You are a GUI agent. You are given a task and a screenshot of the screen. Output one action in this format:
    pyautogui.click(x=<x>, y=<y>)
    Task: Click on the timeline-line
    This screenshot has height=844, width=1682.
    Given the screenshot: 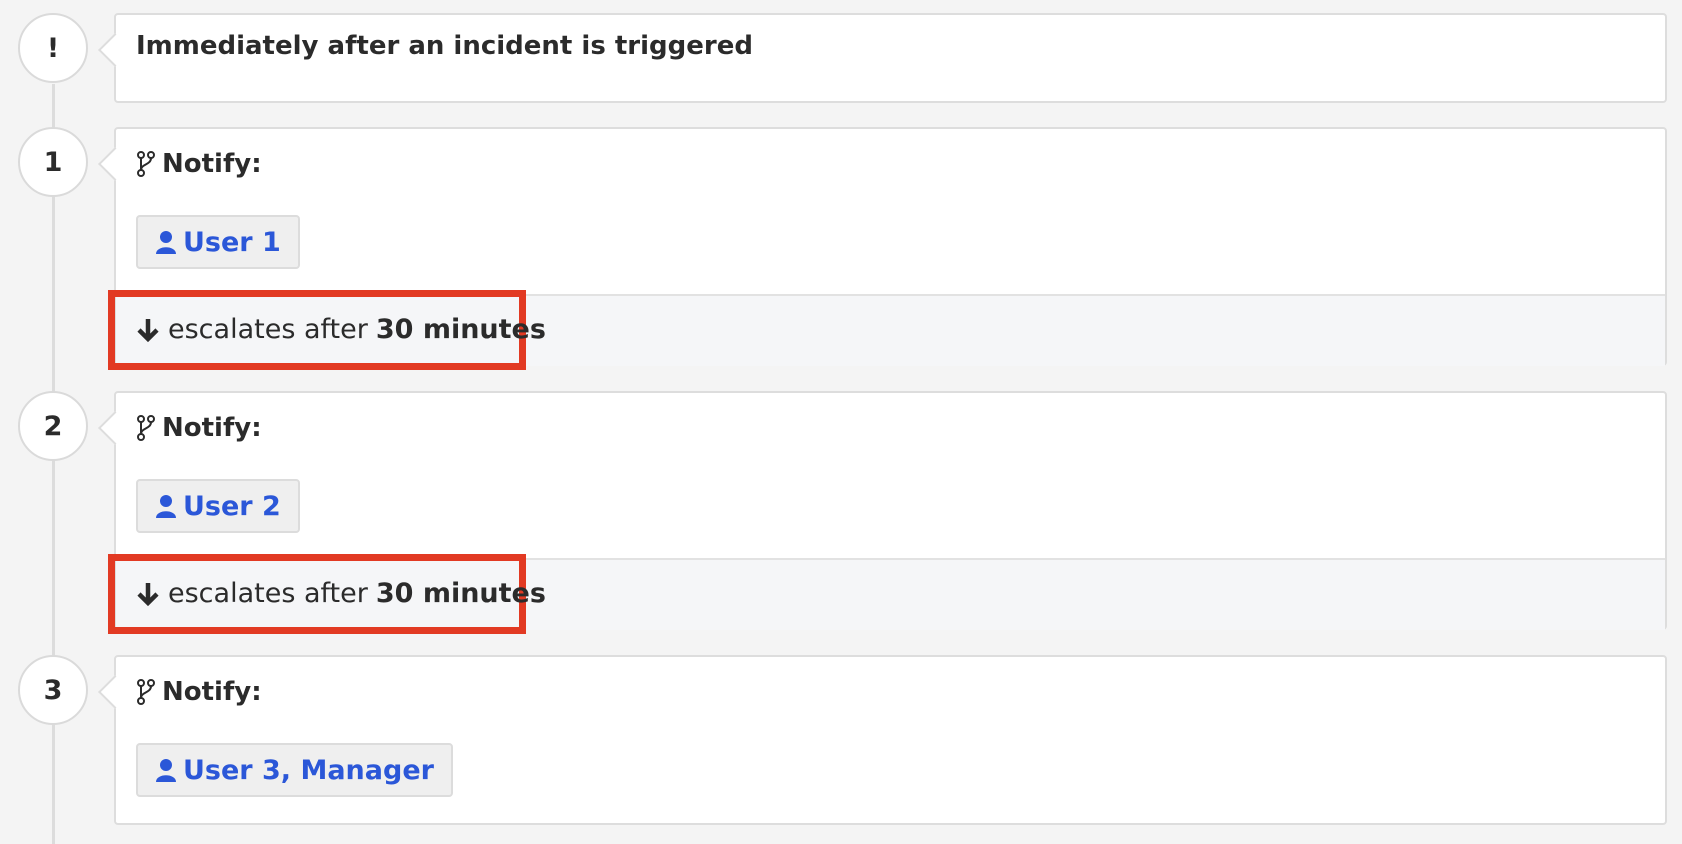 What is the action you would take?
    pyautogui.click(x=53, y=464)
    